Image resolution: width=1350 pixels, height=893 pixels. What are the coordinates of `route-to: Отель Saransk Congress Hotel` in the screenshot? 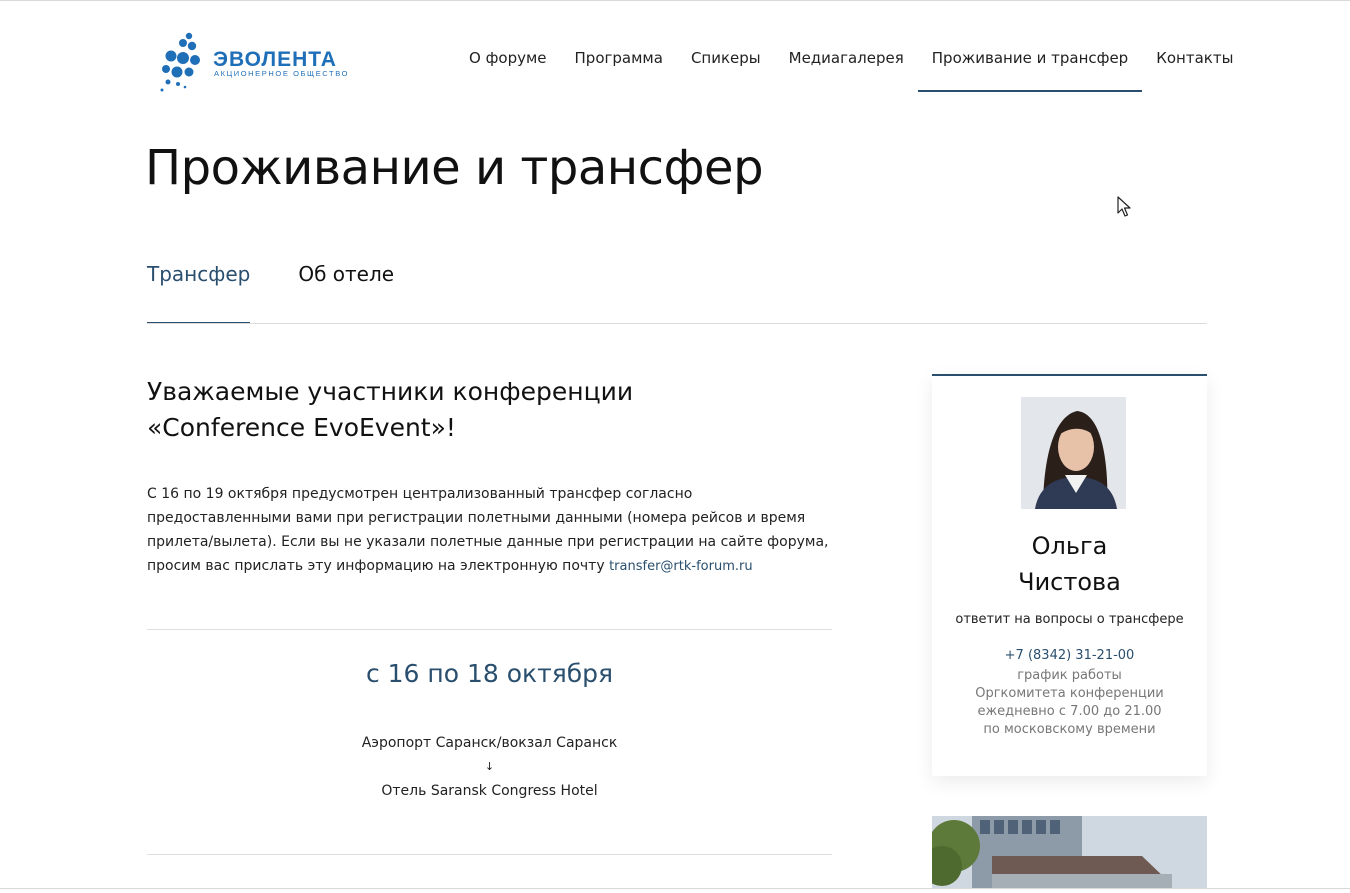 It's located at (489, 791).